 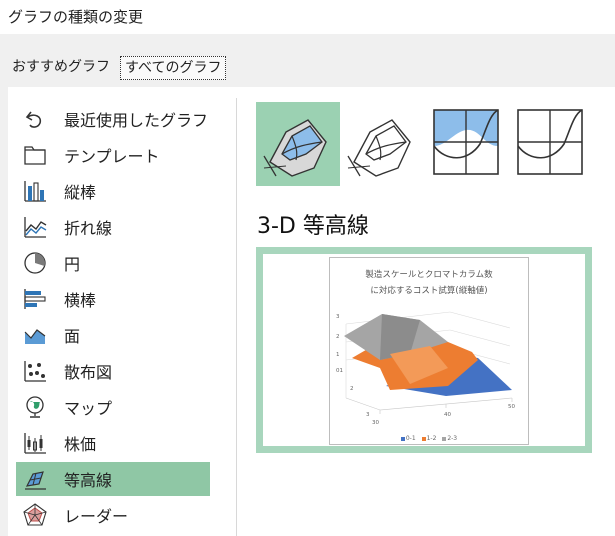 I want to click on nav-item-label: 円, so click(x=72, y=264).